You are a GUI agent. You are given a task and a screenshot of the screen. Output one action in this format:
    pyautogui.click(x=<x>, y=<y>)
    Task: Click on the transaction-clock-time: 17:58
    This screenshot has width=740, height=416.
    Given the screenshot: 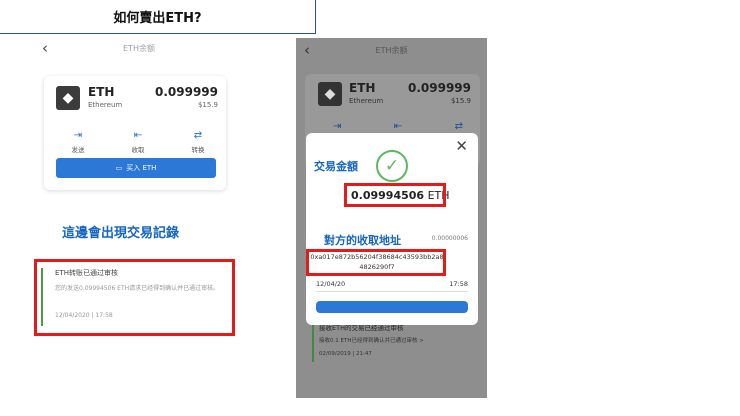 What is the action you would take?
    pyautogui.click(x=458, y=284)
    